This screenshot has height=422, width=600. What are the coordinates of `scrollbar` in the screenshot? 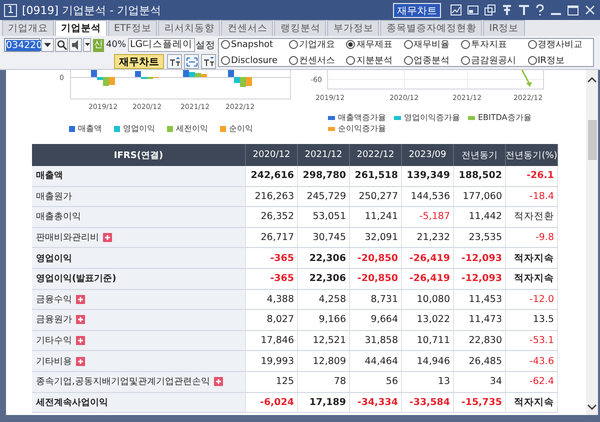 It's located at (592, 242).